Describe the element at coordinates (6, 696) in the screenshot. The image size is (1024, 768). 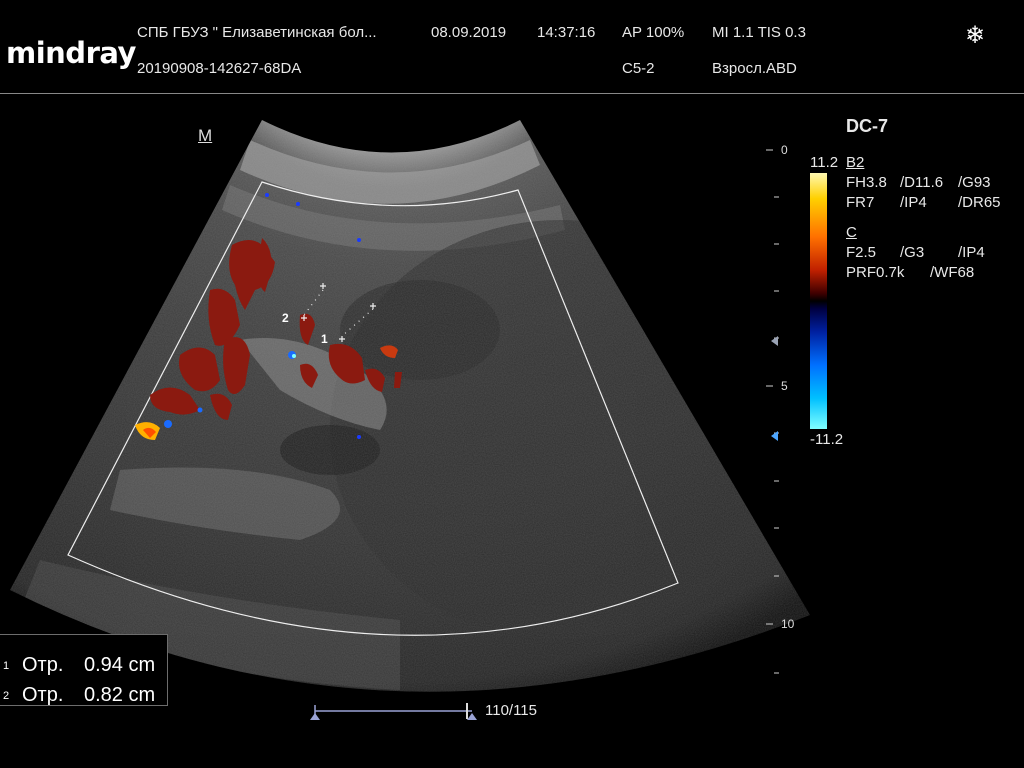
I see `measurement-index: 2` at that location.